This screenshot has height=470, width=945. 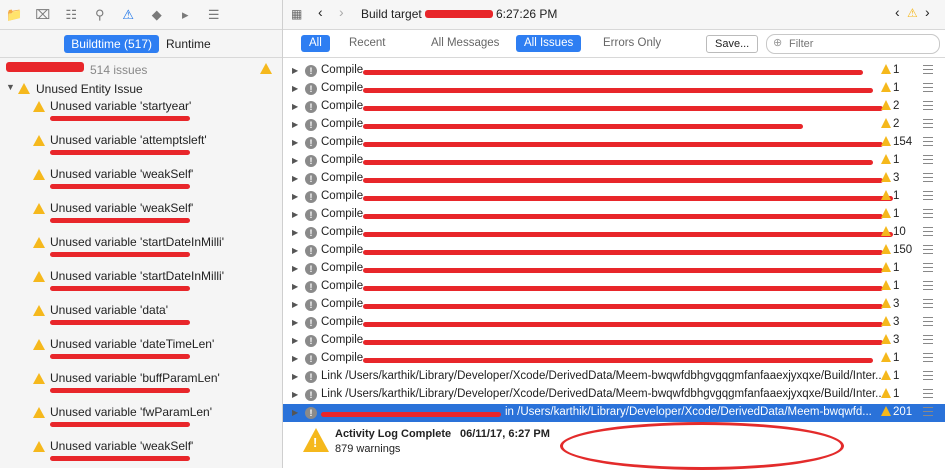 What do you see at coordinates (341, 12) in the screenshot?
I see `forward-arrow-icon: ›` at bounding box center [341, 12].